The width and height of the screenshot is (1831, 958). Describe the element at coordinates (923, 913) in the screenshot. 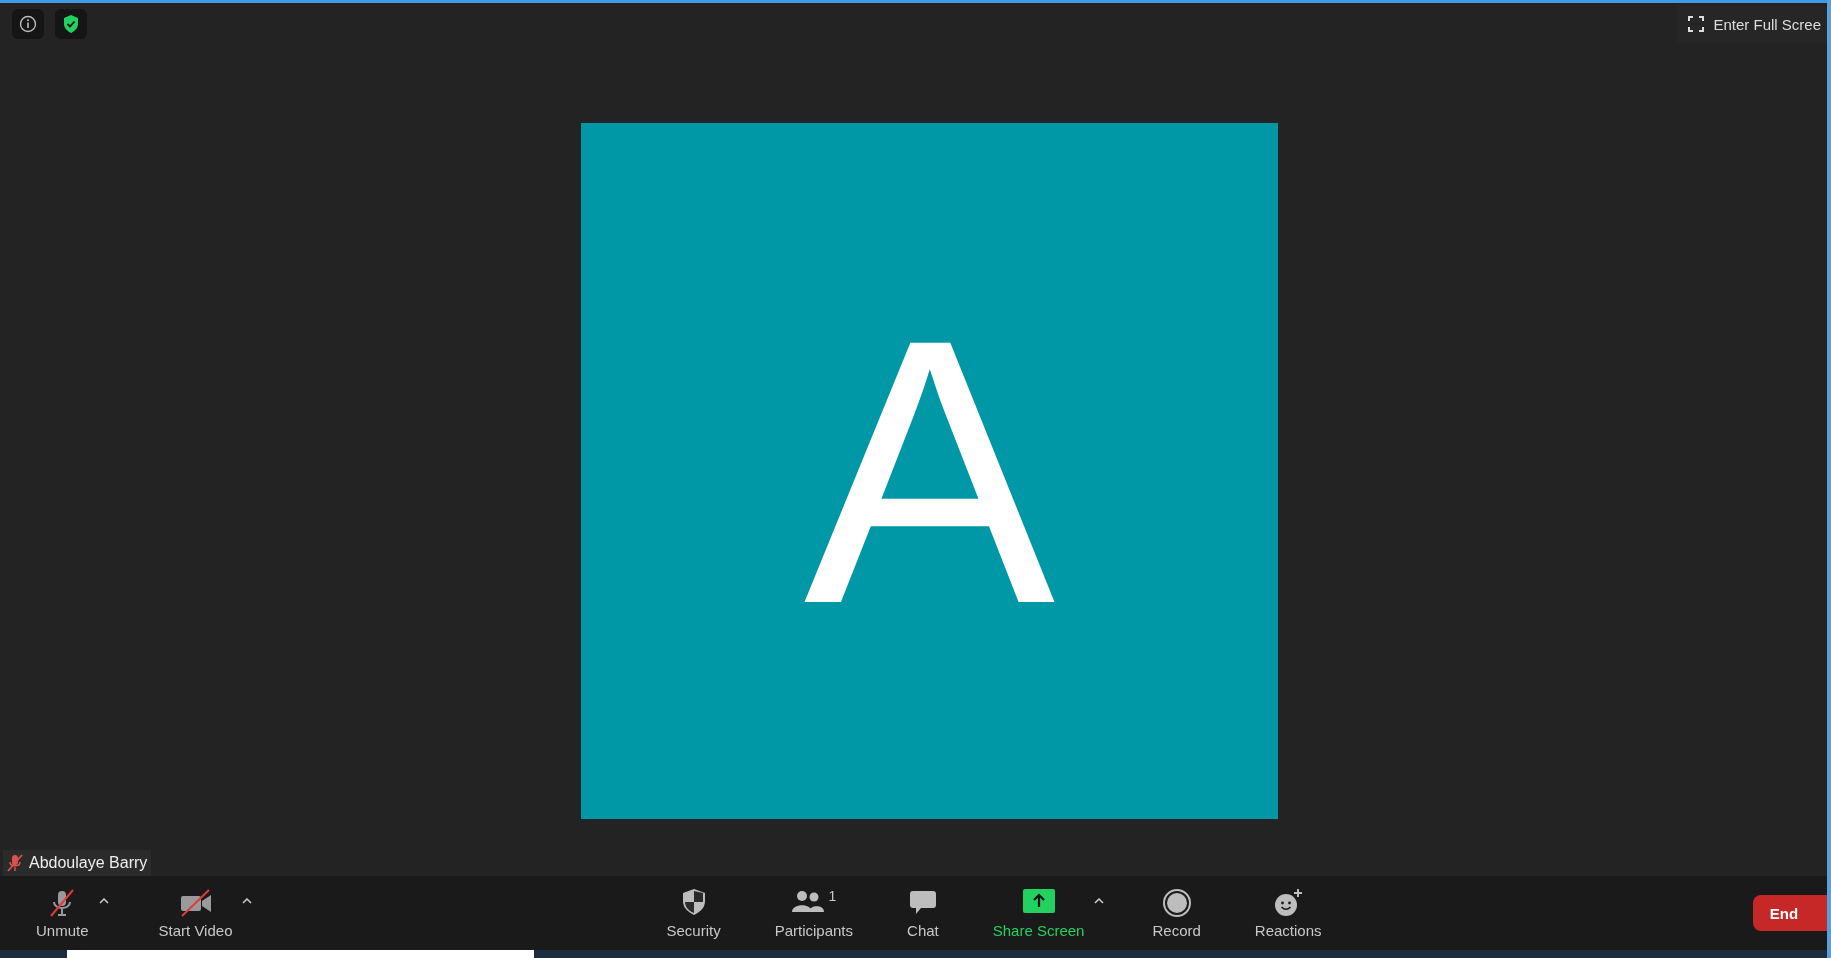

I see `chat-button: Chat` at that location.